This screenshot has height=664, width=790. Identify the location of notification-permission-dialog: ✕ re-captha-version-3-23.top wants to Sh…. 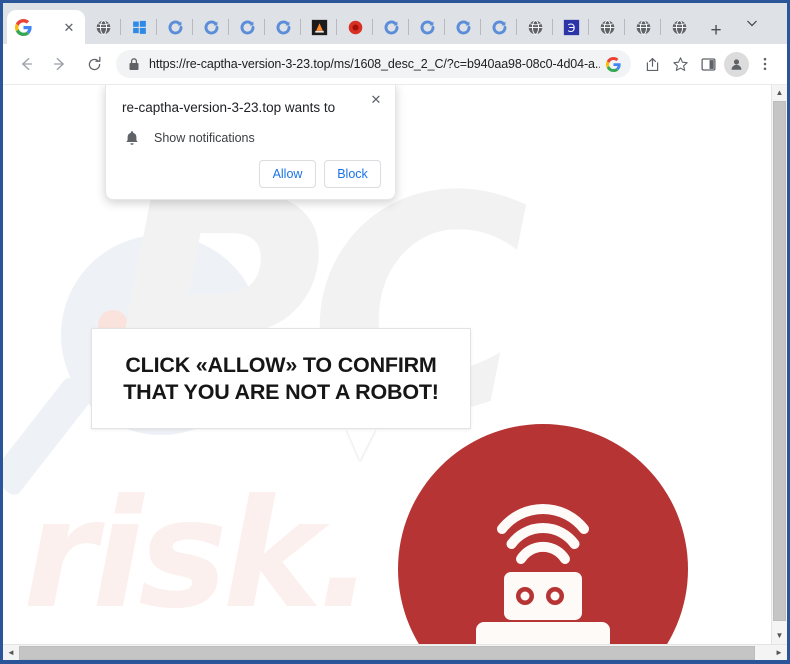
(250, 142).